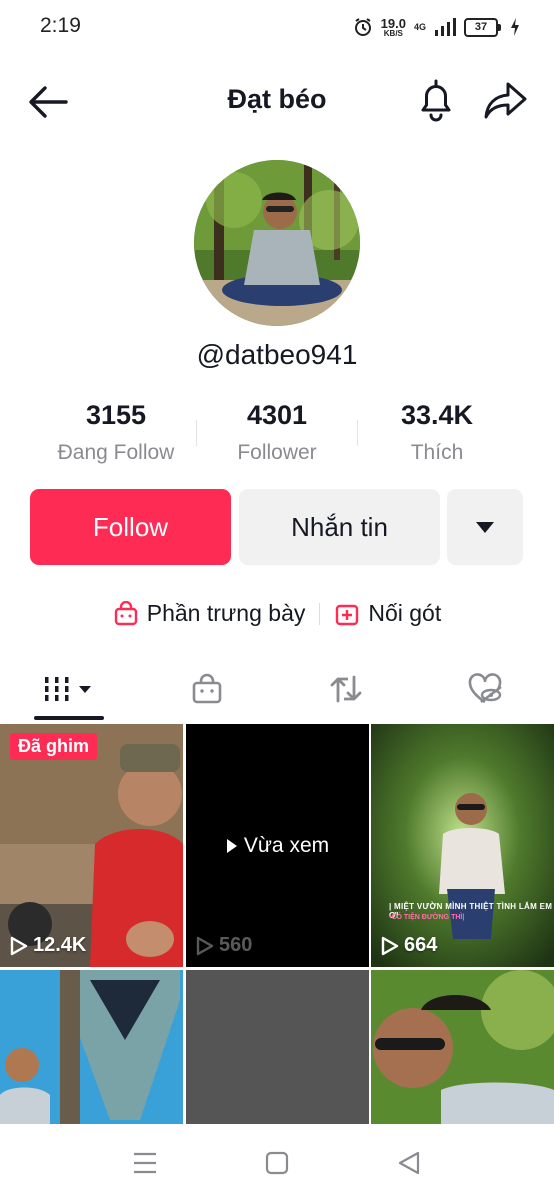 Image resolution: width=554 pixels, height=1200 pixels. I want to click on view-count: 12.4K, so click(48, 945).